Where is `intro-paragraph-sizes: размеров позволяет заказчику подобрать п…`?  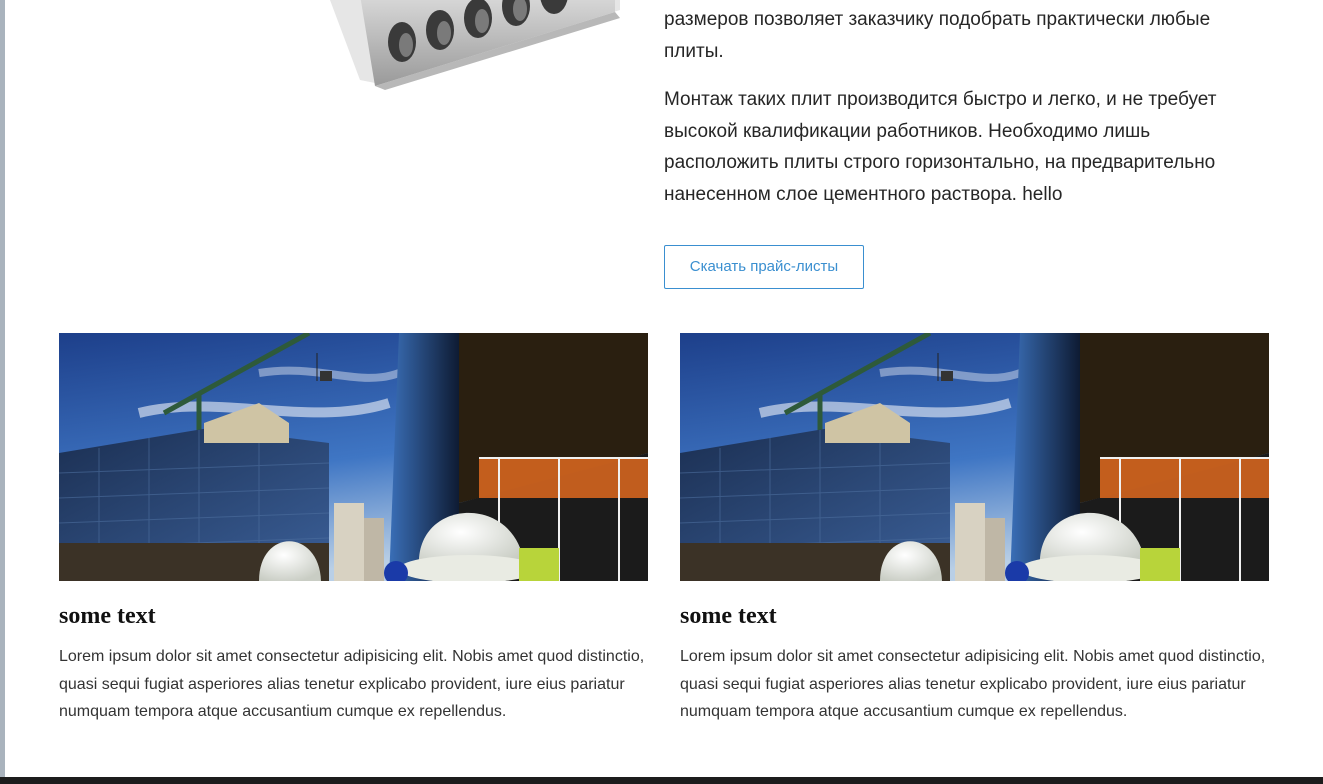
intro-paragraph-sizes: размеров позволяет заказчику подобрать п… is located at coordinates (937, 35).